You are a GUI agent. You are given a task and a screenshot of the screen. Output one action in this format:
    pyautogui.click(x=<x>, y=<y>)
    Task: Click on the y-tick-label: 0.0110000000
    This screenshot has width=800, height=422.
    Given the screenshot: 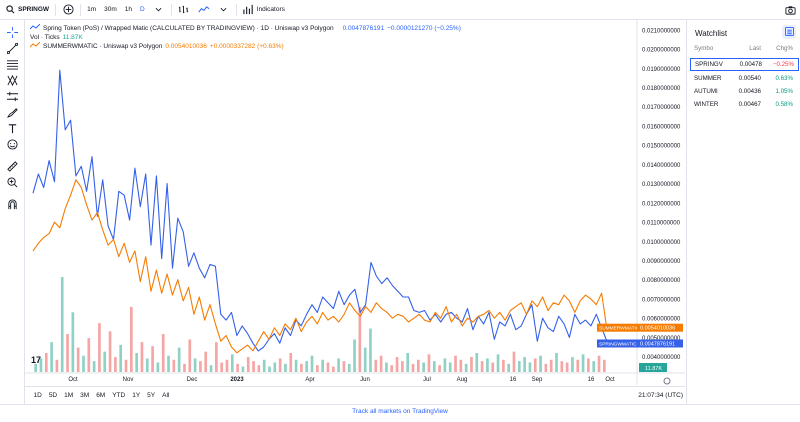 What is the action you would take?
    pyautogui.click(x=661, y=224)
    